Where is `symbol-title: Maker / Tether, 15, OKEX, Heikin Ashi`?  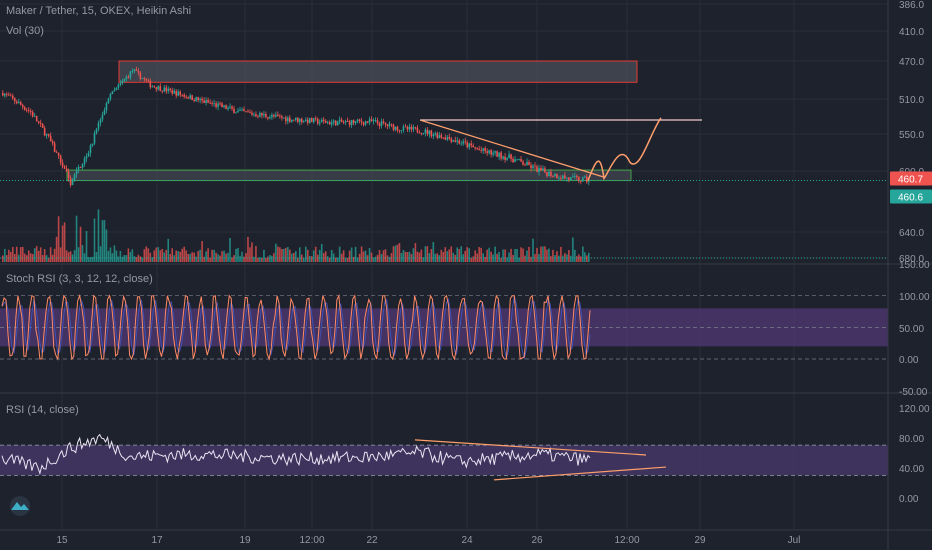
symbol-title: Maker / Tether, 15, OKEX, Heikin Ashi is located at coordinates (98, 11).